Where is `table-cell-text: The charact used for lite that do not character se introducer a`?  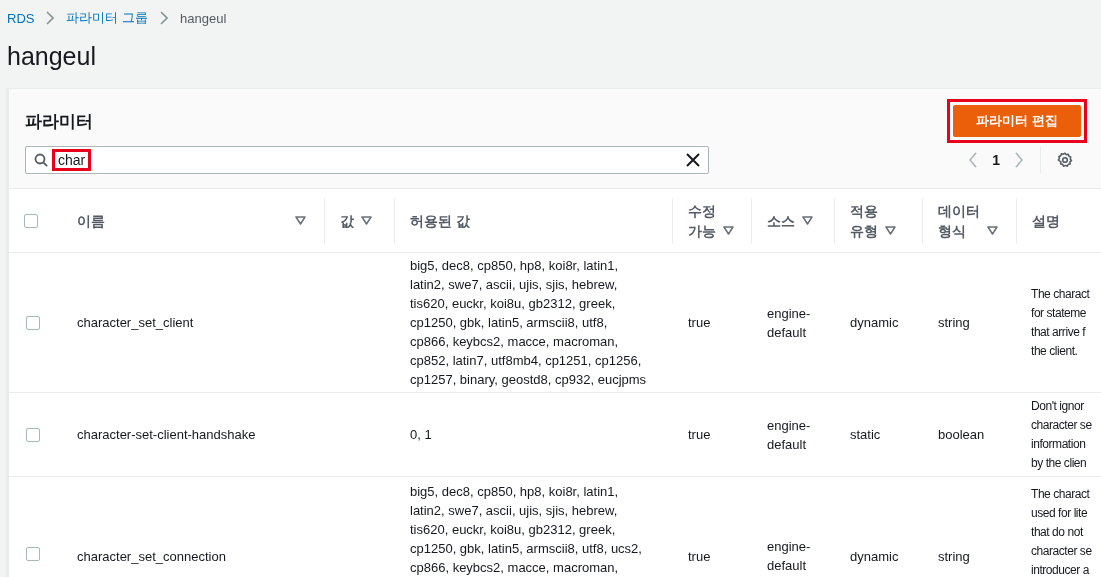
table-cell-text: The charact used for lite that do not character se introducer a is located at coordinates (1061, 531).